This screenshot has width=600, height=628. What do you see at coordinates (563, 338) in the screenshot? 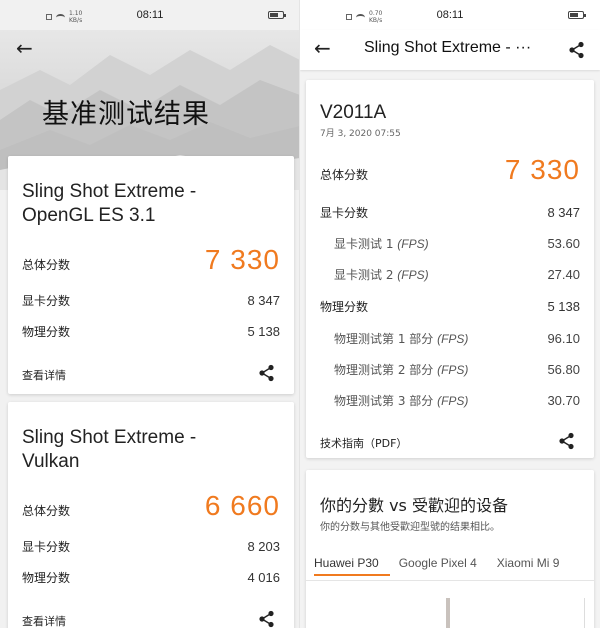
I see `physics-test-value: 96.10` at bounding box center [563, 338].